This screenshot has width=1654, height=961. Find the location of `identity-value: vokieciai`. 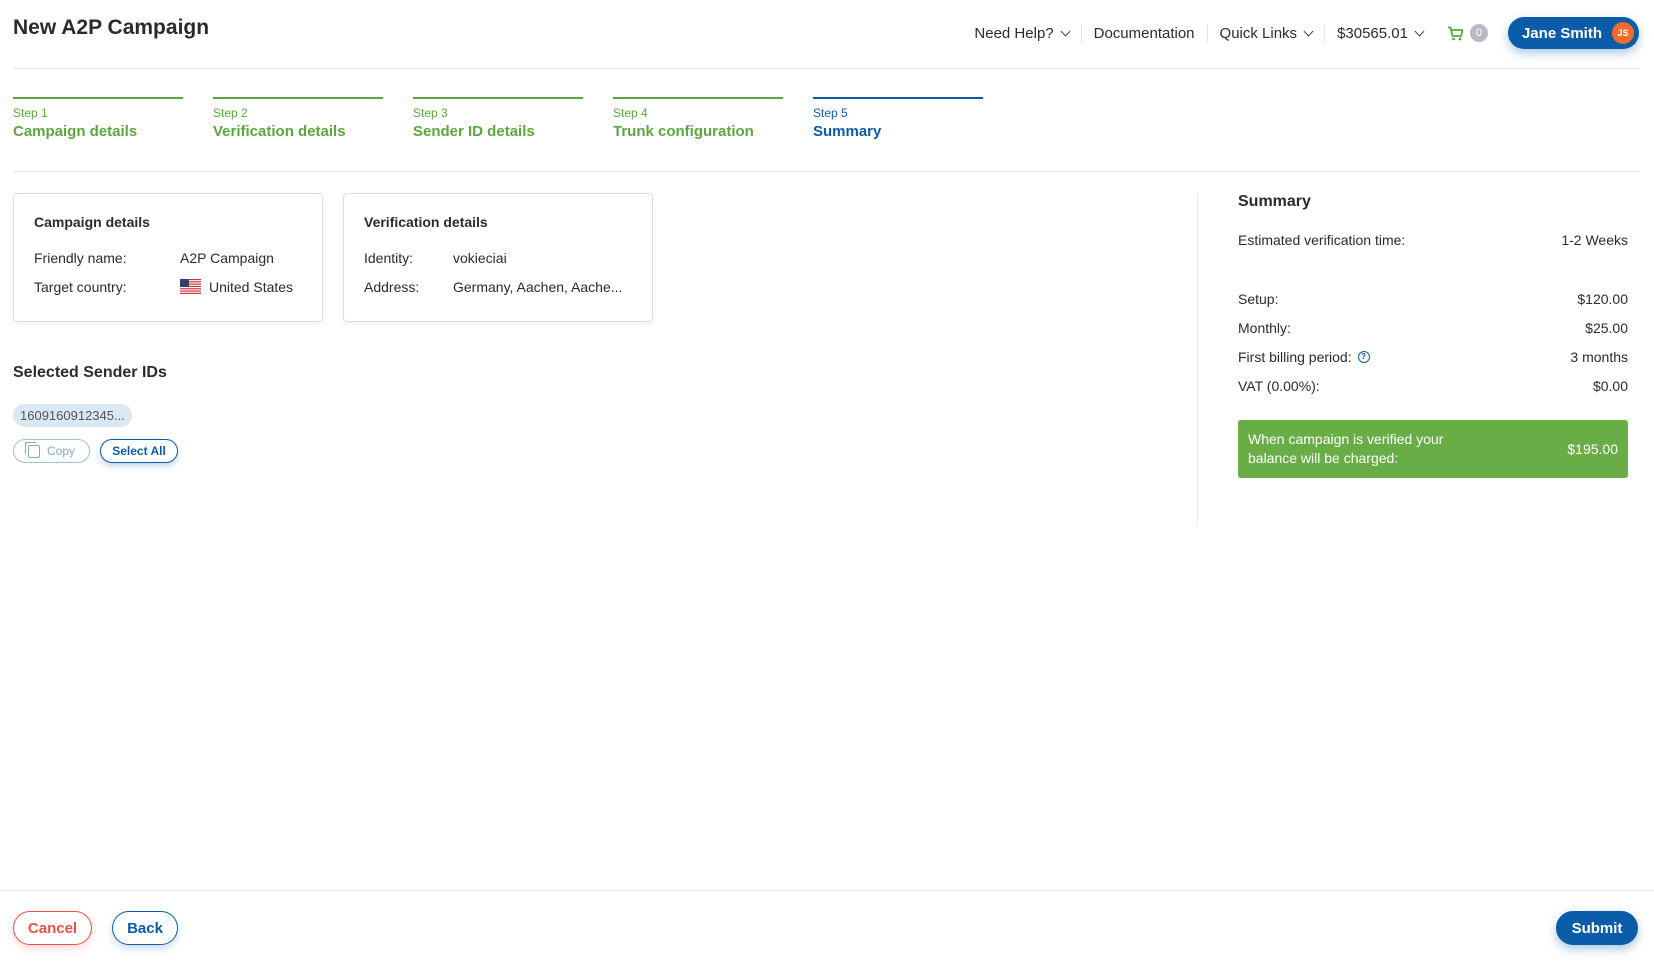

identity-value: vokieciai is located at coordinates (480, 257).